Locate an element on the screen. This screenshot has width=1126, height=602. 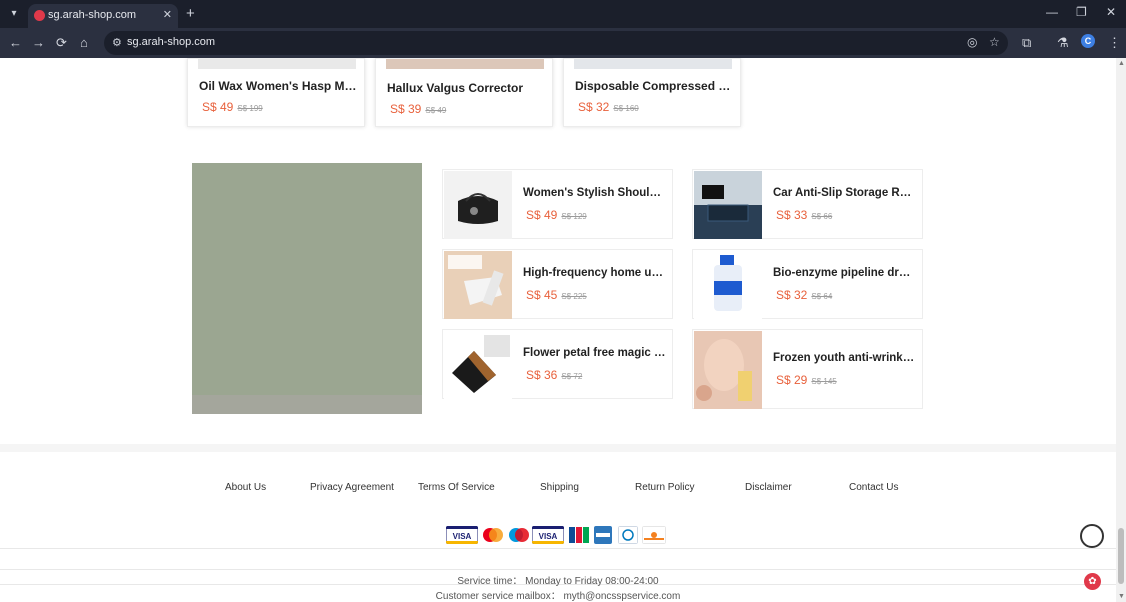
tab-title: sg.arah-shop.com is located at coordinates (92, 15).